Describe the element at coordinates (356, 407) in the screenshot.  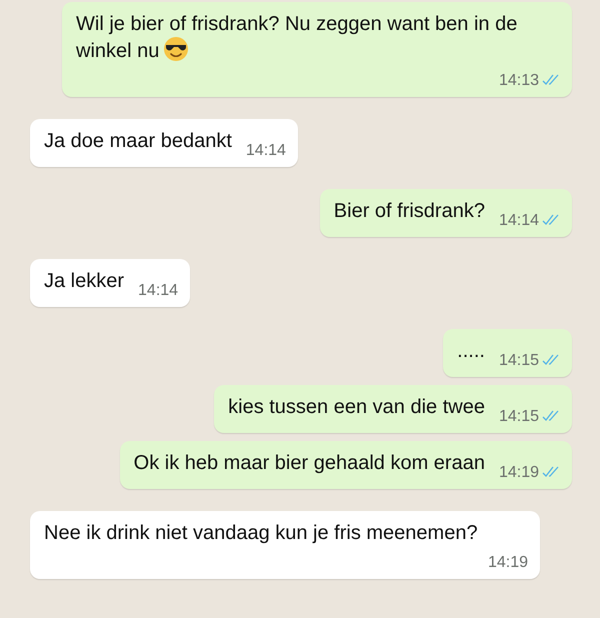
I see `message-text: kies tussen een van die twee` at that location.